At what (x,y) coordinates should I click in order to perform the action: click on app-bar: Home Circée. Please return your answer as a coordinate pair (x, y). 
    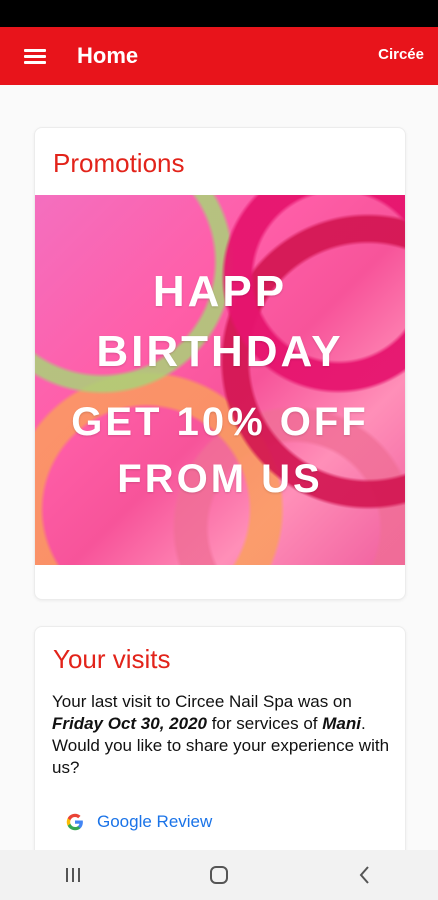
    Looking at the image, I should click on (219, 56).